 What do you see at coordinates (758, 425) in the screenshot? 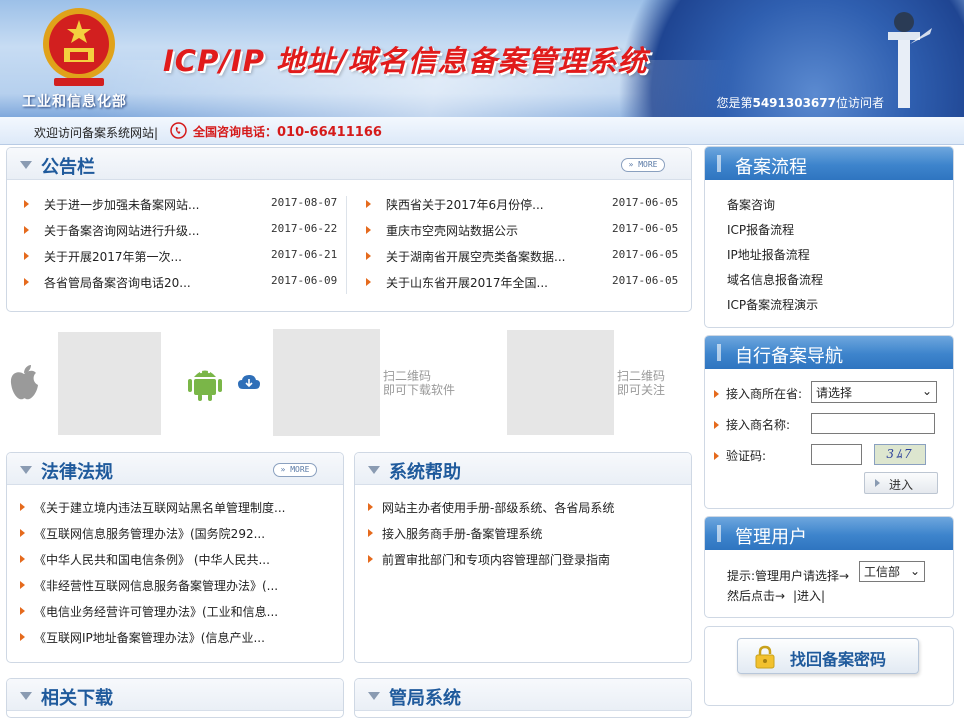
I see `provider-name-label: 接入商名称:` at bounding box center [758, 425].